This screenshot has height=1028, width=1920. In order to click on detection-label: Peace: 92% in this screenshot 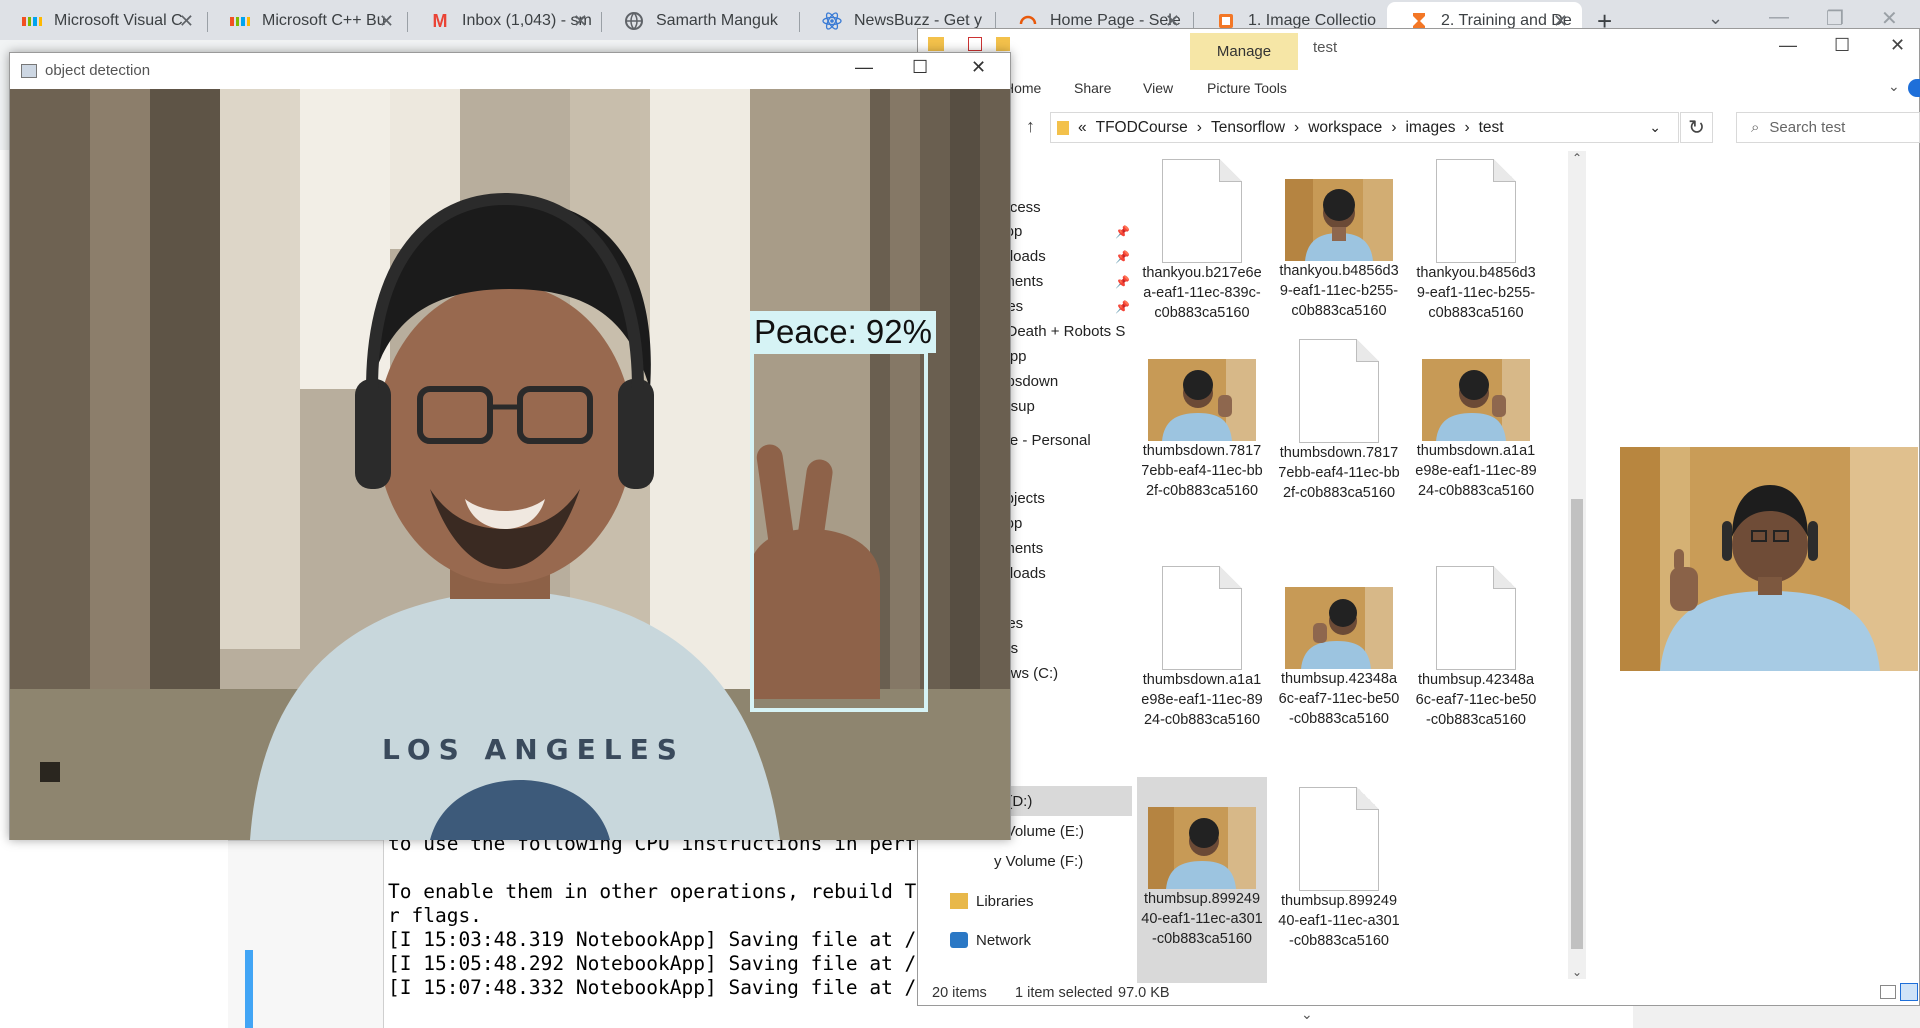, I will do `click(843, 332)`.